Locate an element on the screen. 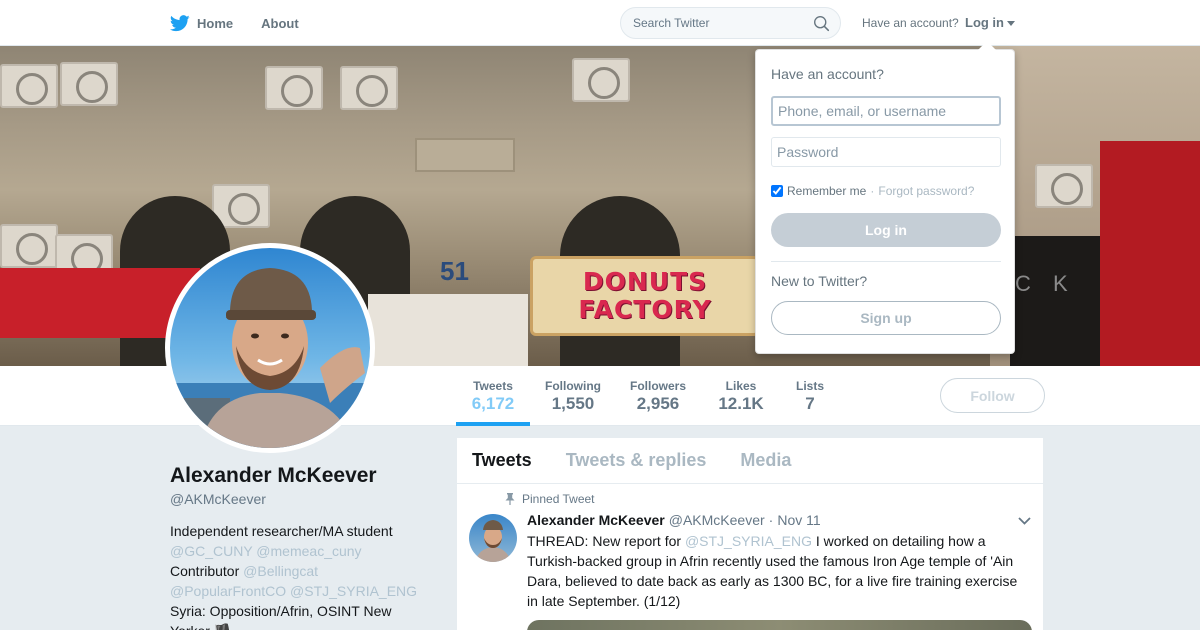 This screenshot has width=1200, height=630. stat-following: Following 1,550 is located at coordinates (573, 396).